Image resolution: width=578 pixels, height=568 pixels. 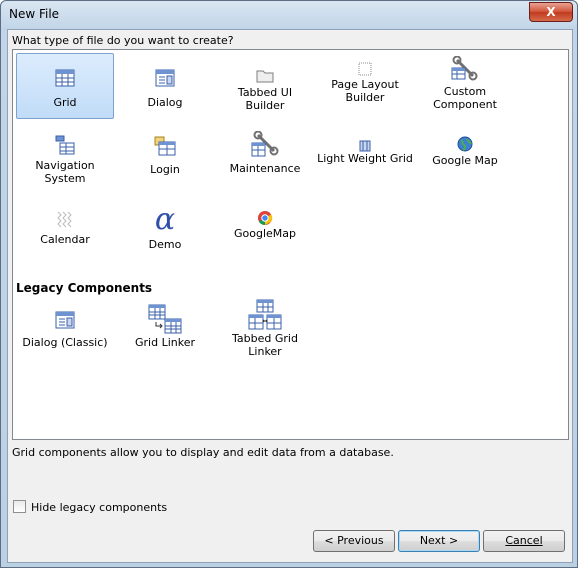 What do you see at coordinates (265, 76) in the screenshot?
I see `folder-icon` at bounding box center [265, 76].